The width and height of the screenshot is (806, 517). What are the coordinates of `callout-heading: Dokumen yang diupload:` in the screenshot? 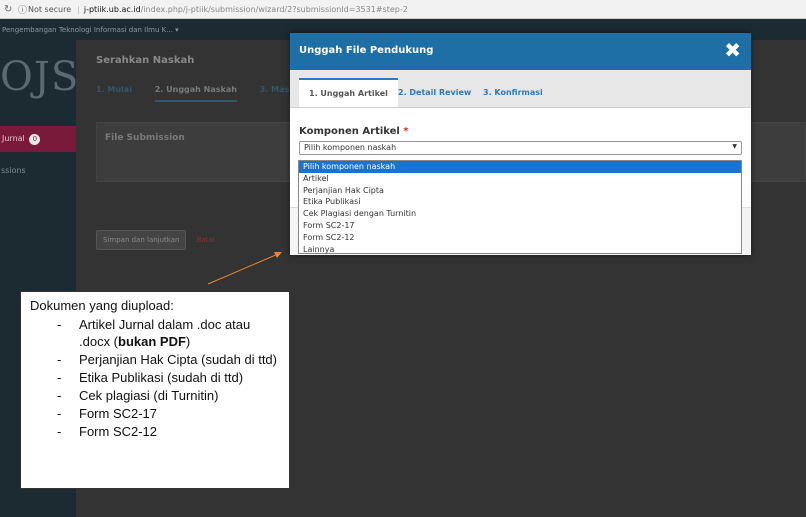 It's located at (102, 305).